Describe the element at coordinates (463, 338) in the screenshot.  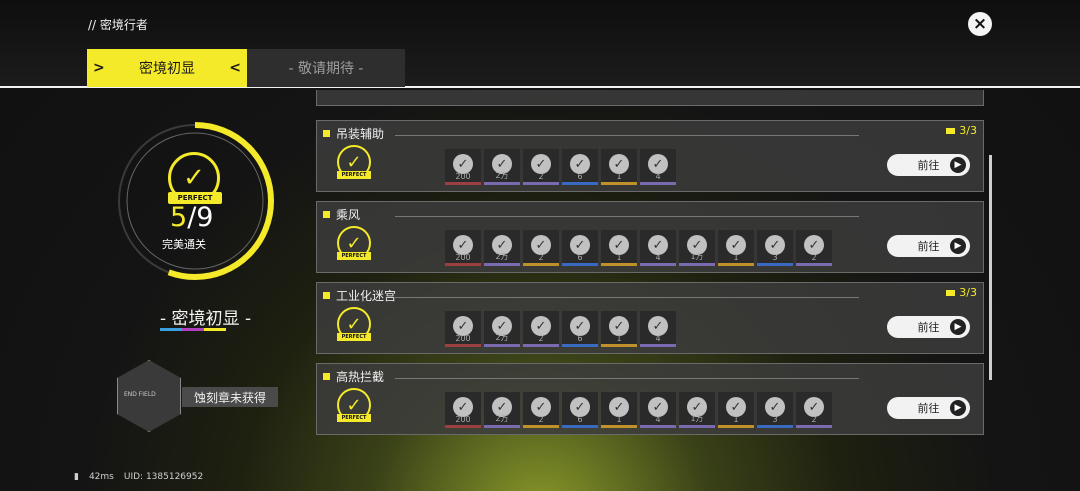
I see `reward-qty: 200` at that location.